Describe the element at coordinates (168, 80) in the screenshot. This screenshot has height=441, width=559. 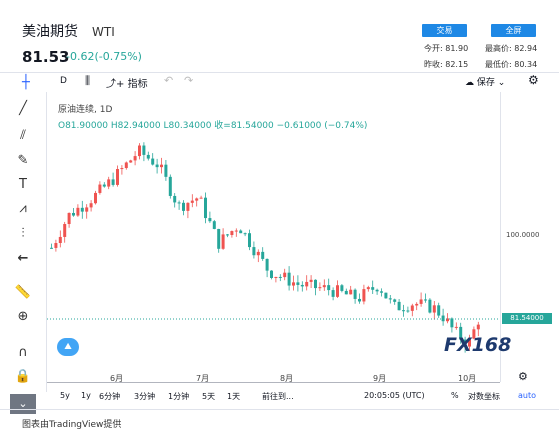
I see `undo-icon: ↶` at that location.